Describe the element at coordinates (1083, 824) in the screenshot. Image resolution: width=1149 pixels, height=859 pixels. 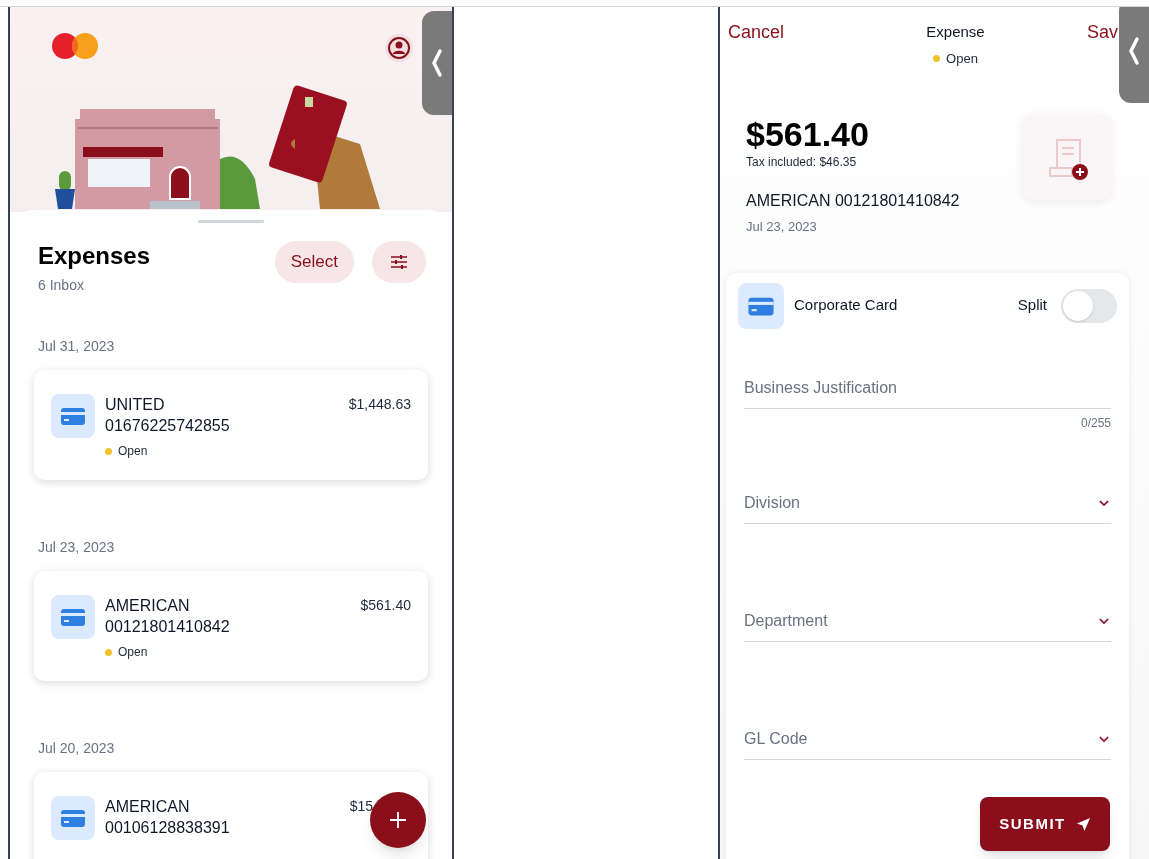
I see `send-icon` at that location.